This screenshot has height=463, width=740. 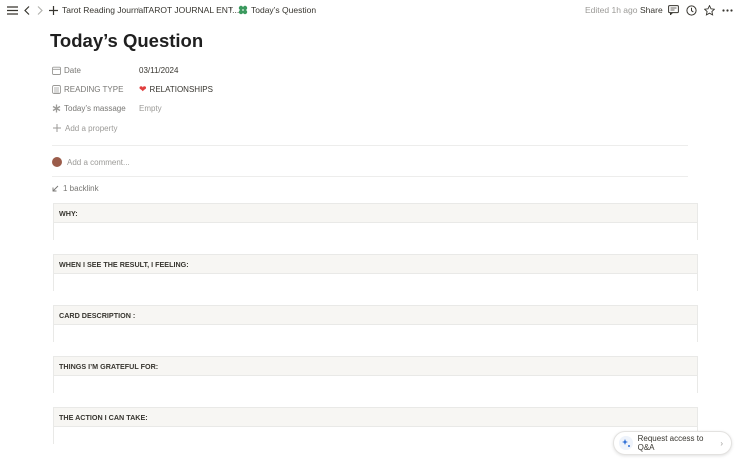 I want to click on section-heading: THE ACTION I CAN TAKE:, so click(x=375, y=417).